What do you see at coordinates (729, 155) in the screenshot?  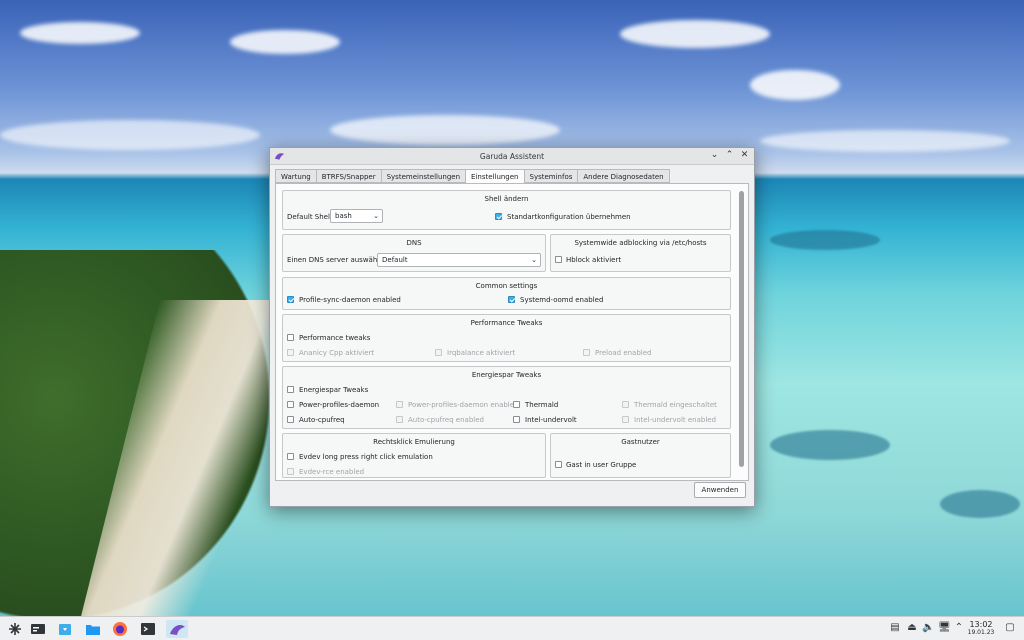 I see `maximize-icon: ⌃` at bounding box center [729, 155].